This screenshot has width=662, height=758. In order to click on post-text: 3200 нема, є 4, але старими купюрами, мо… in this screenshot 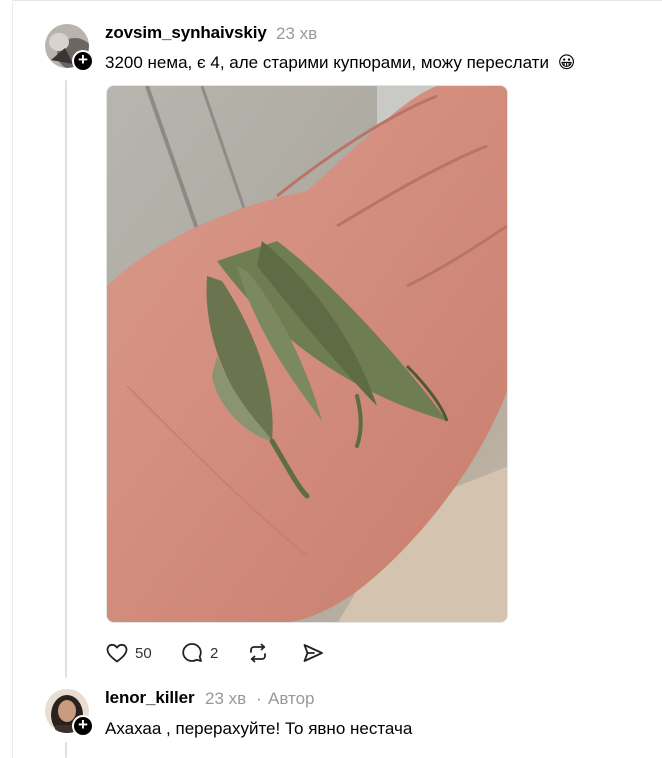, I will do `click(340, 63)`.